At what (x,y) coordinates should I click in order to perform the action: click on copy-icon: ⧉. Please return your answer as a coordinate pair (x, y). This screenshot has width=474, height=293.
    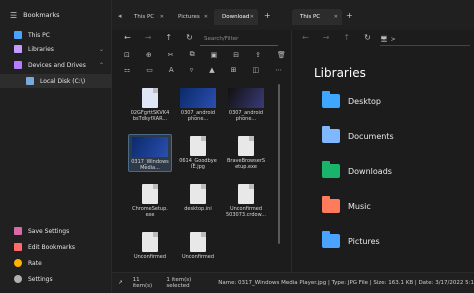
    Looking at the image, I should click on (192, 54).